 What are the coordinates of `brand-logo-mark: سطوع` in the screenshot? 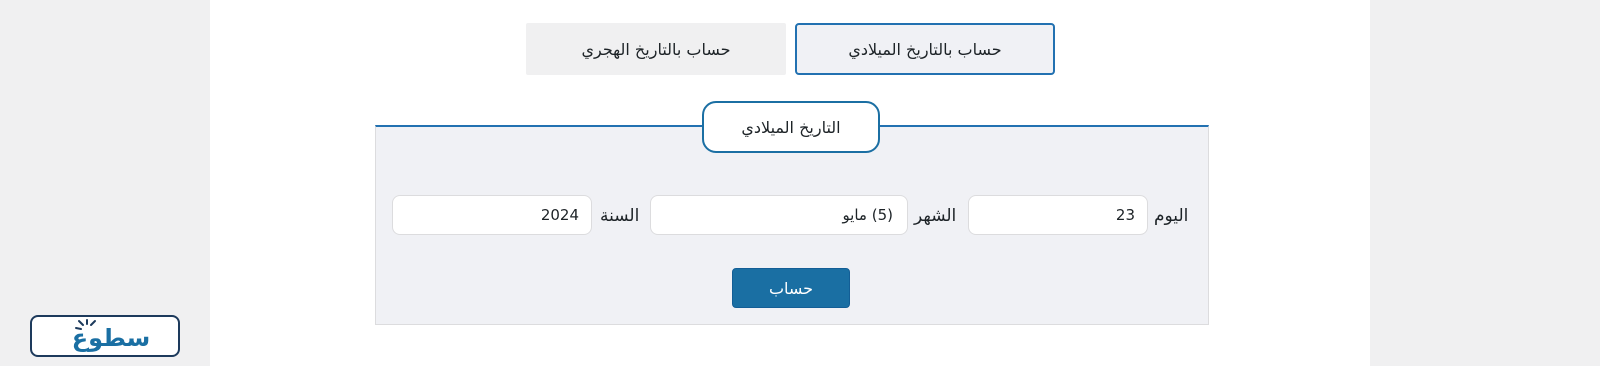 It's located at (111, 335).